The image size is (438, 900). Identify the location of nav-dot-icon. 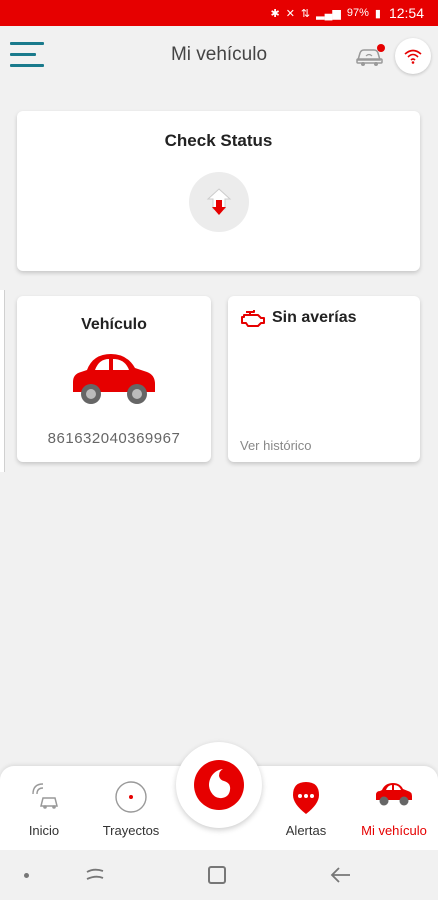
(26, 875).